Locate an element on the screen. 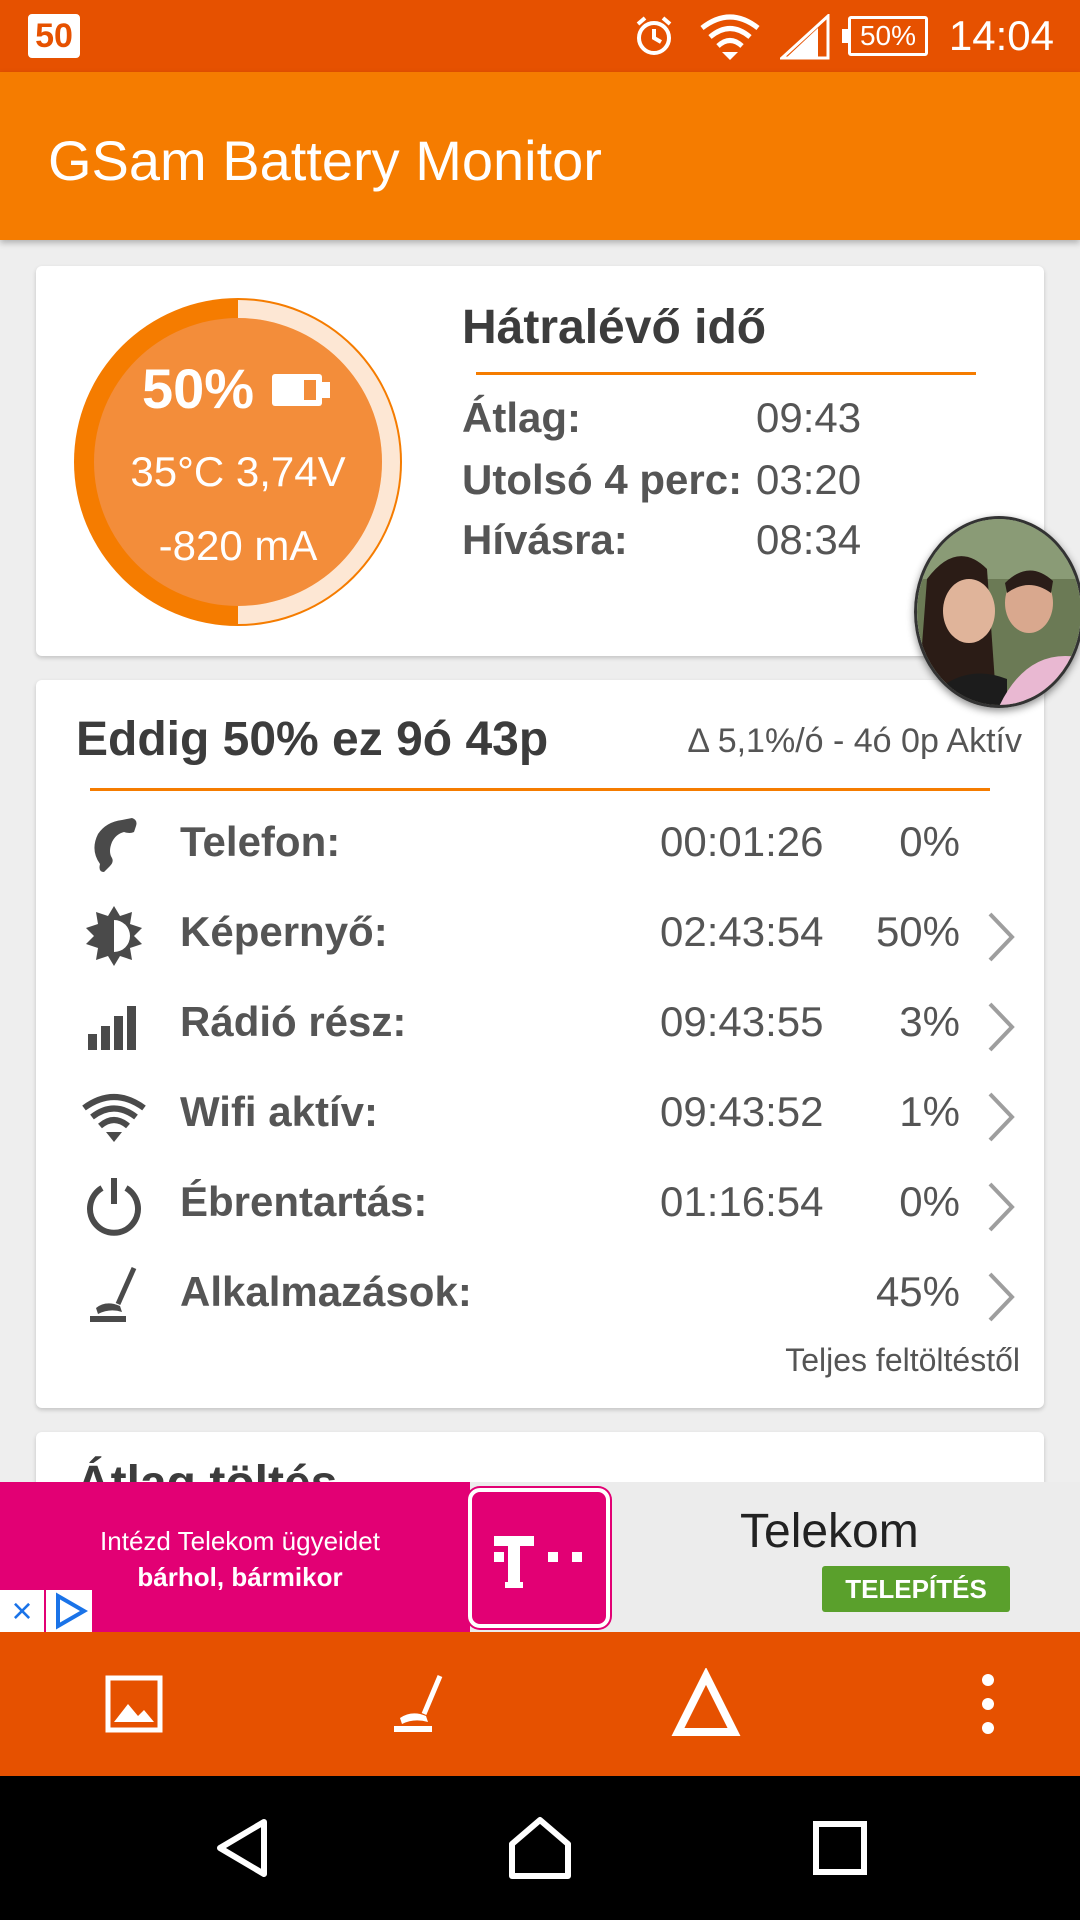  usage-footer: Teljes feltöltéstől is located at coordinates (902, 1360).